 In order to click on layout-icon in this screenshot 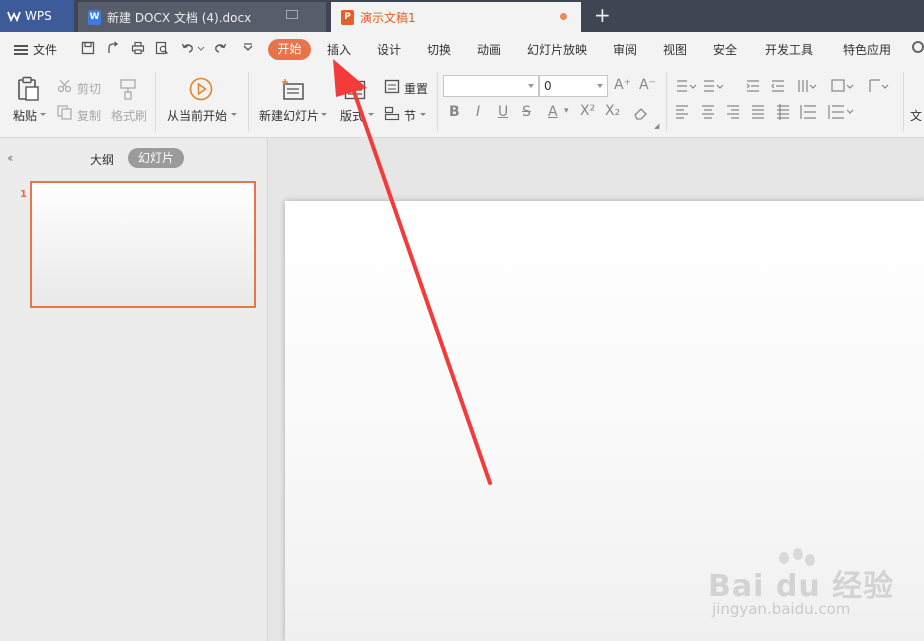, I will do `click(355, 90)`.